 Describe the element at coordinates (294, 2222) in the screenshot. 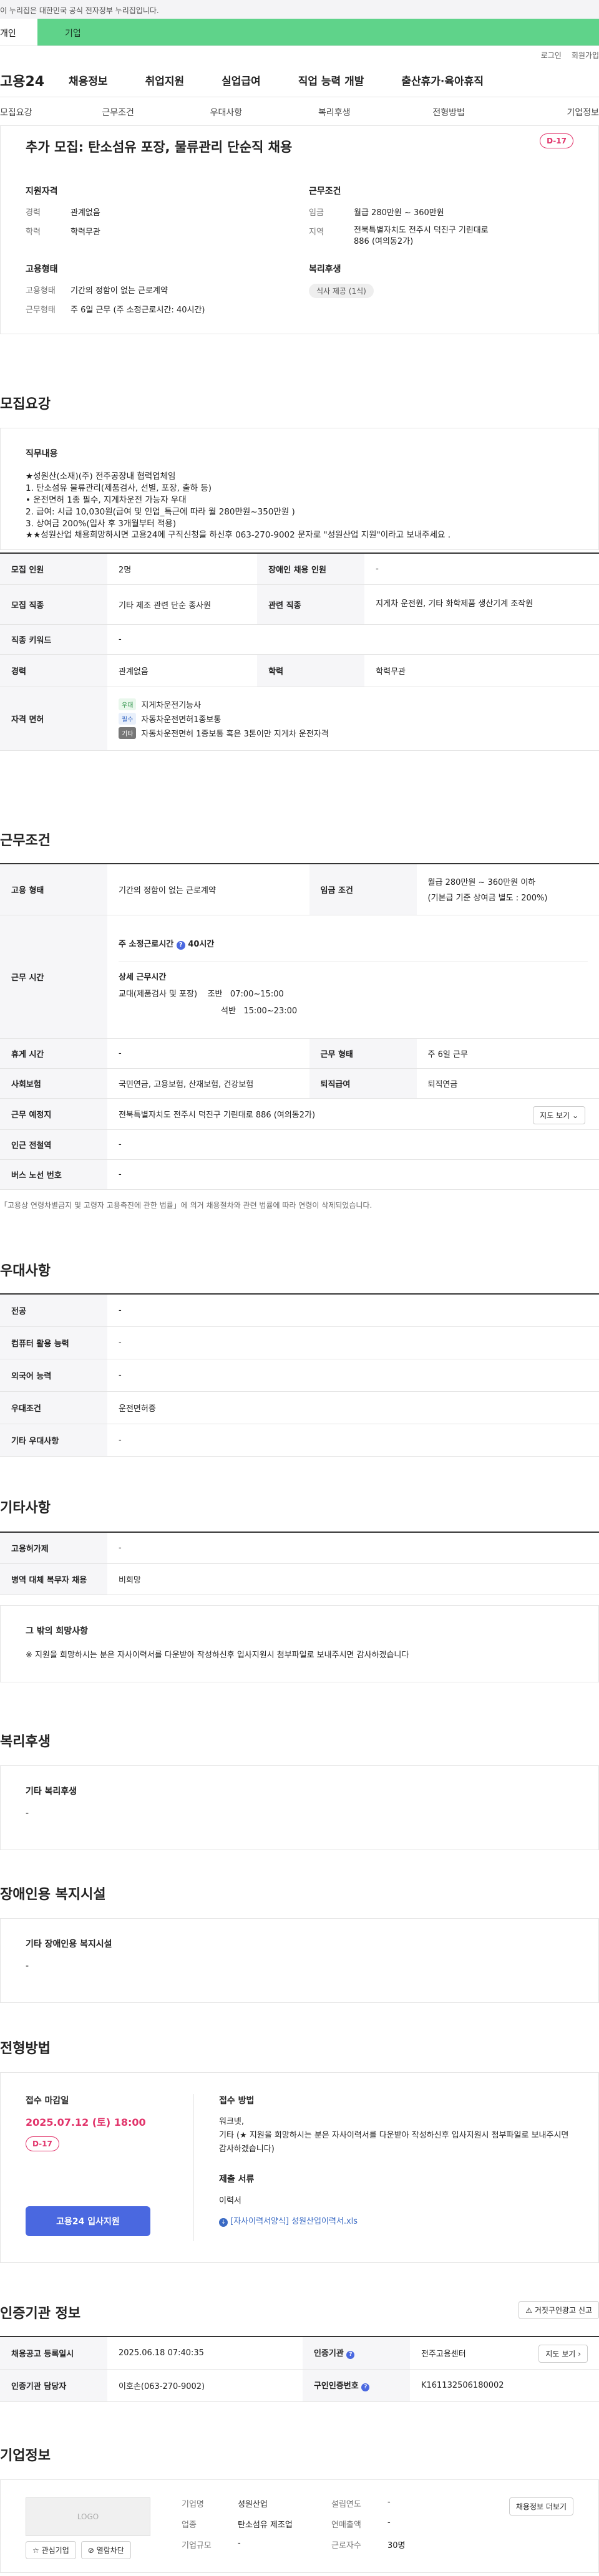

I see `attachment-name: [자사이력서양식] 성원산업이력서.xls` at that location.